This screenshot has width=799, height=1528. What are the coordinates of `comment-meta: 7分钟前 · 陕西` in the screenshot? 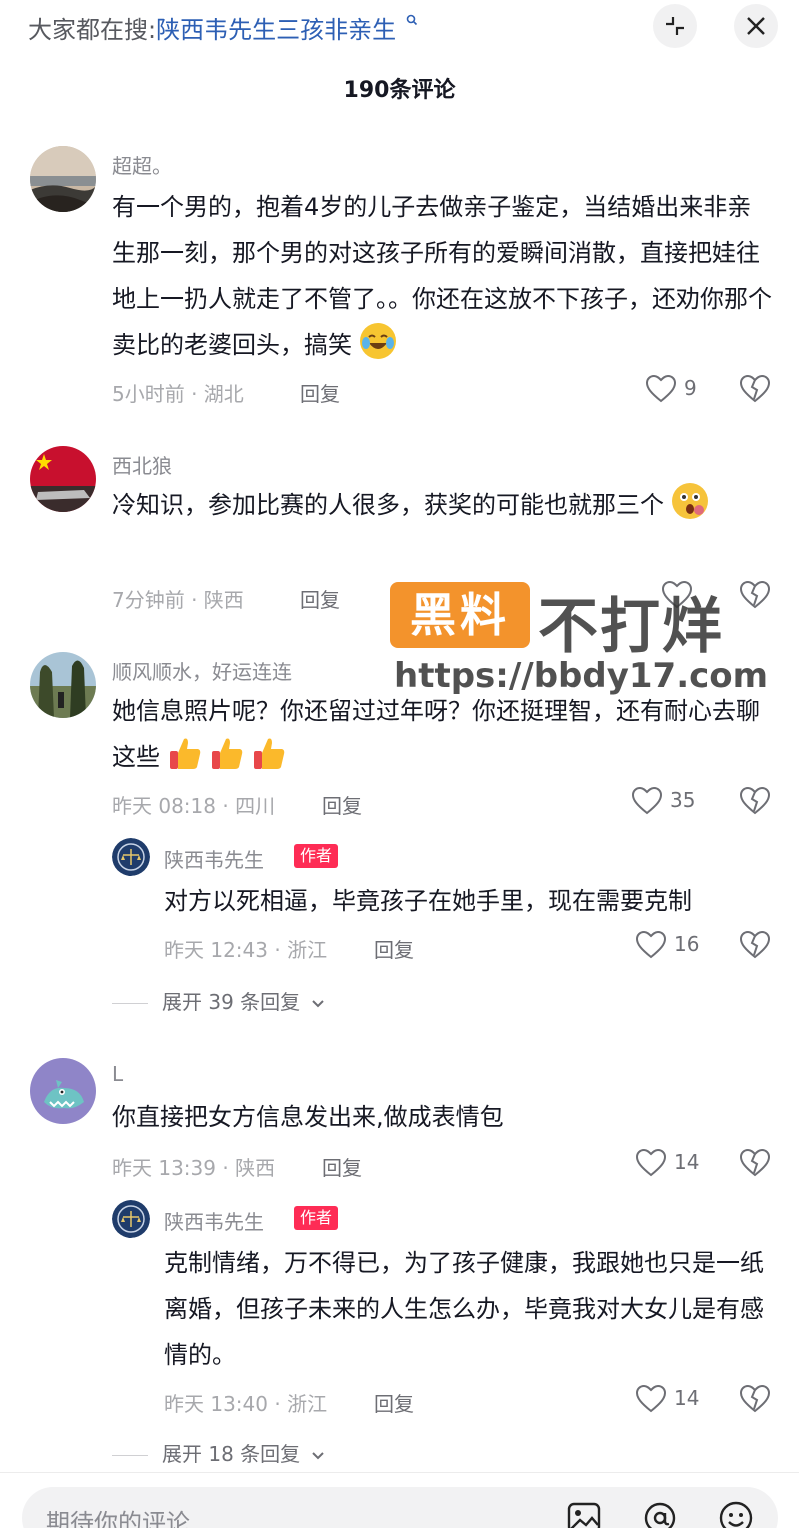 It's located at (178, 600).